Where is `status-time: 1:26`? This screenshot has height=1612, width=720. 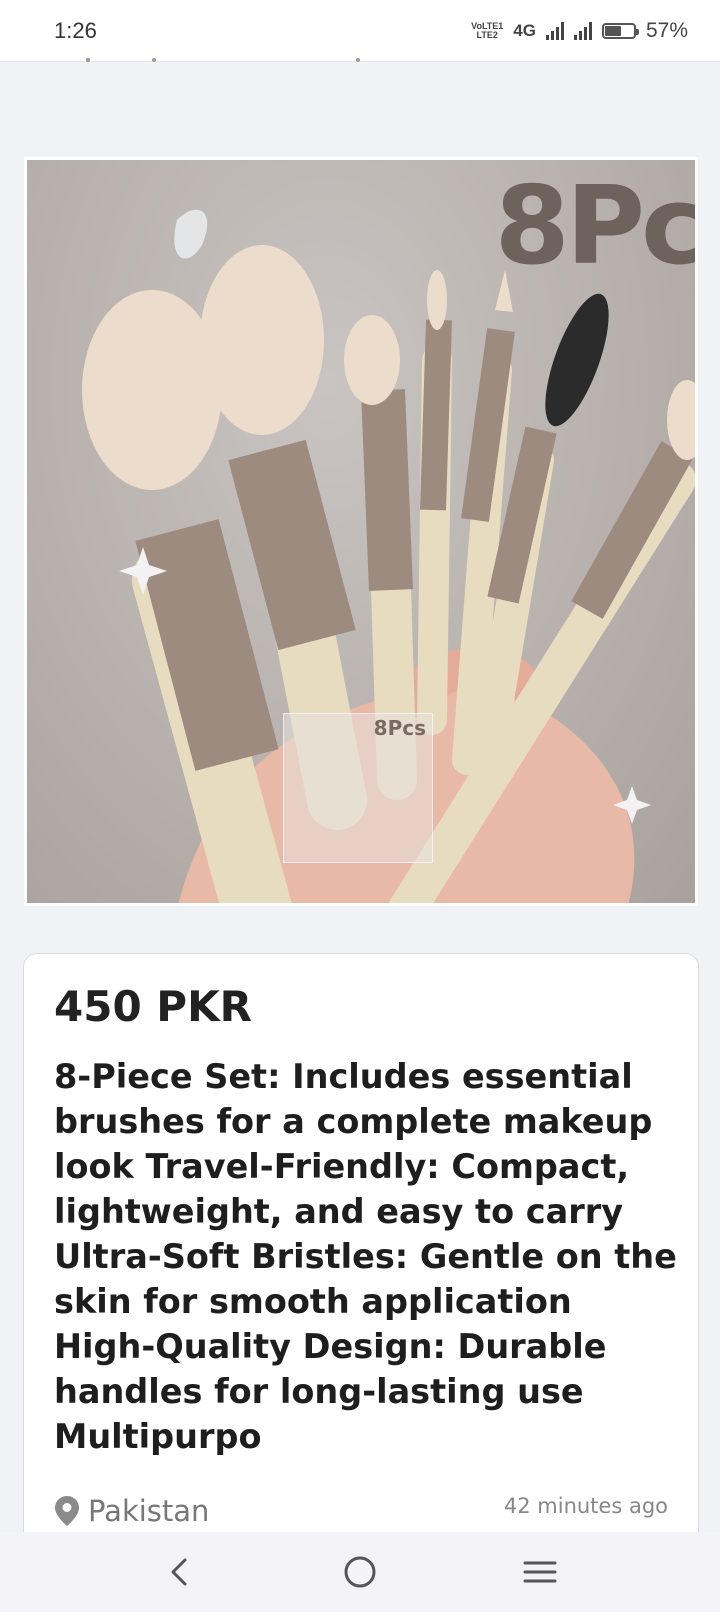 status-time: 1:26 is located at coordinates (75, 30).